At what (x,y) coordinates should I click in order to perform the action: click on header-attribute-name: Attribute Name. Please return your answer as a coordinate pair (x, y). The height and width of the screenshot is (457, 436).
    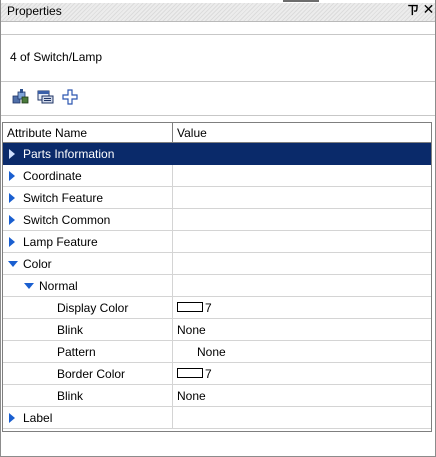
    Looking at the image, I should click on (47, 133).